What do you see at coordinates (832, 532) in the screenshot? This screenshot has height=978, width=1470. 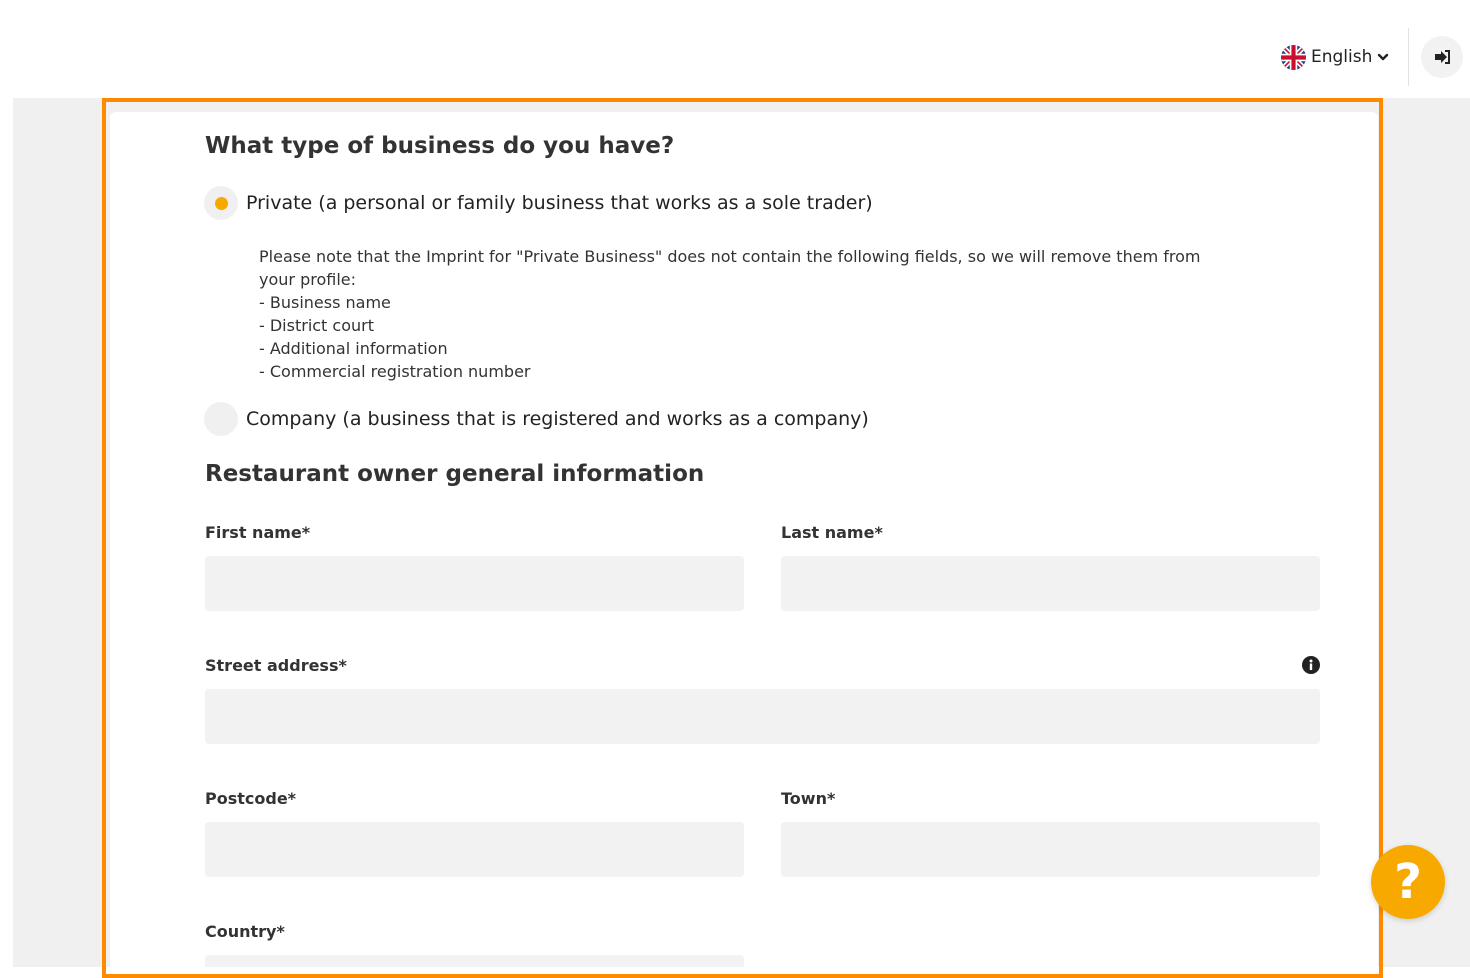 I see `last-name-label: Last name*` at bounding box center [832, 532].